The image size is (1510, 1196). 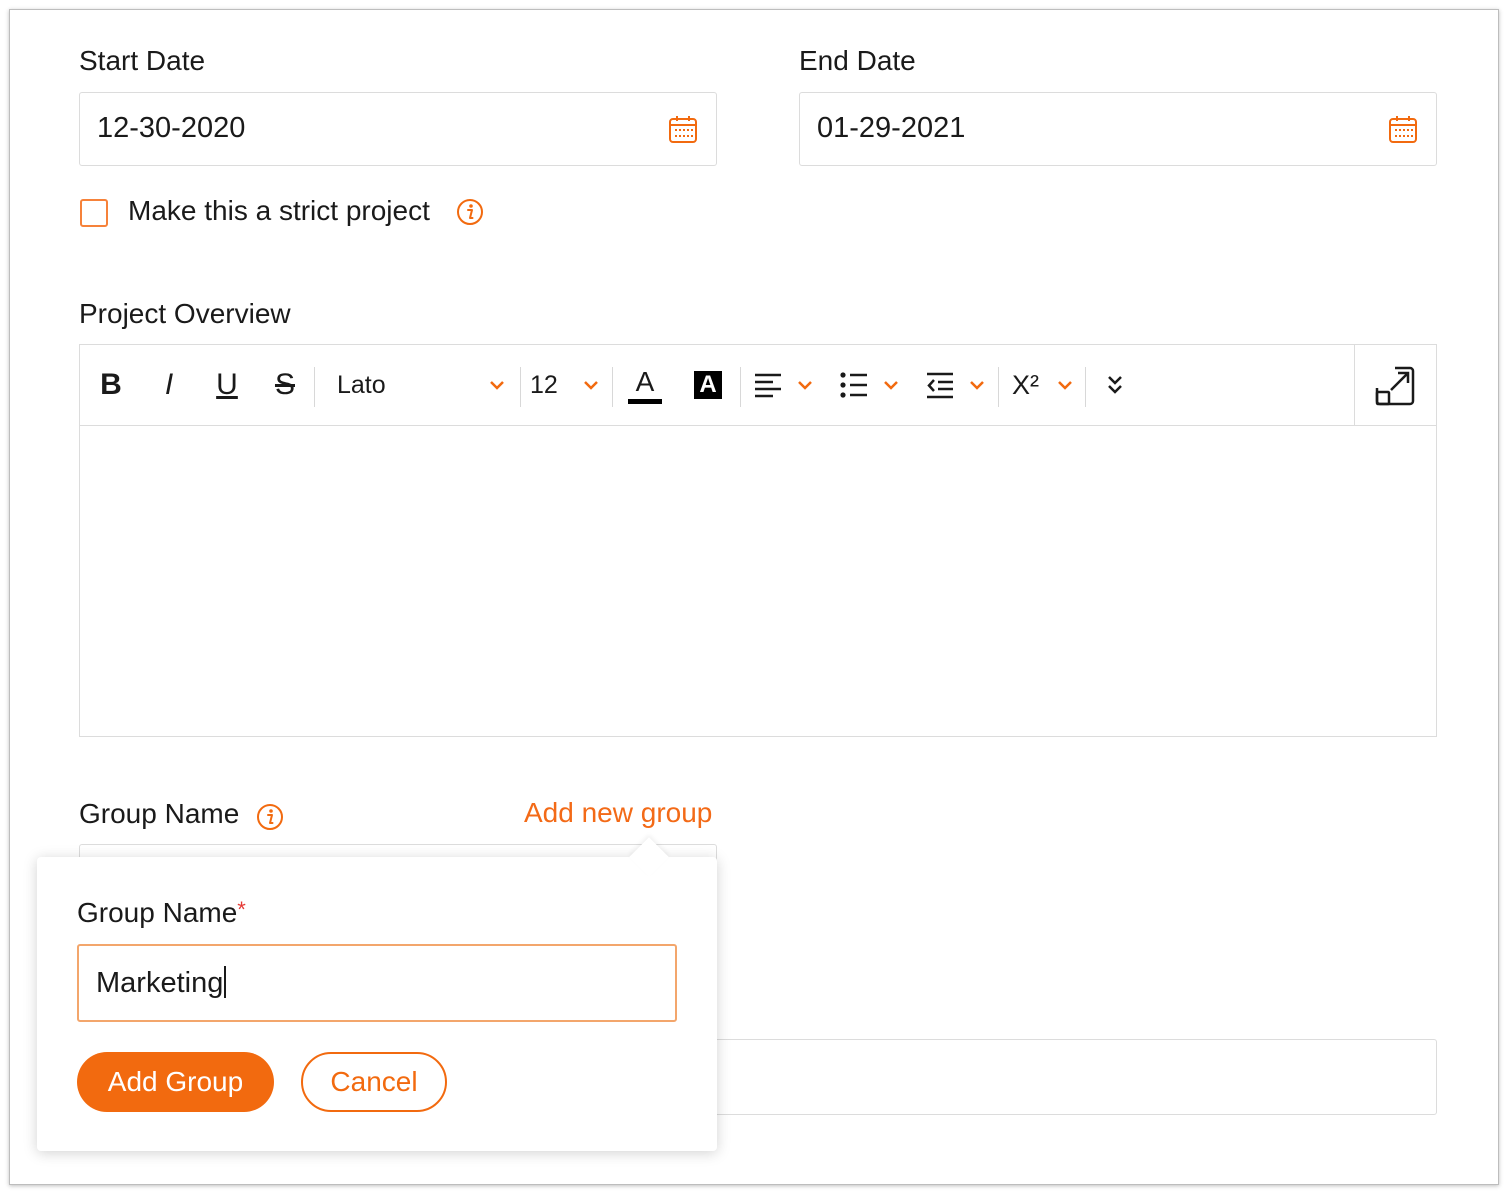 What do you see at coordinates (645, 401) in the screenshot?
I see `font-color-bar` at bounding box center [645, 401].